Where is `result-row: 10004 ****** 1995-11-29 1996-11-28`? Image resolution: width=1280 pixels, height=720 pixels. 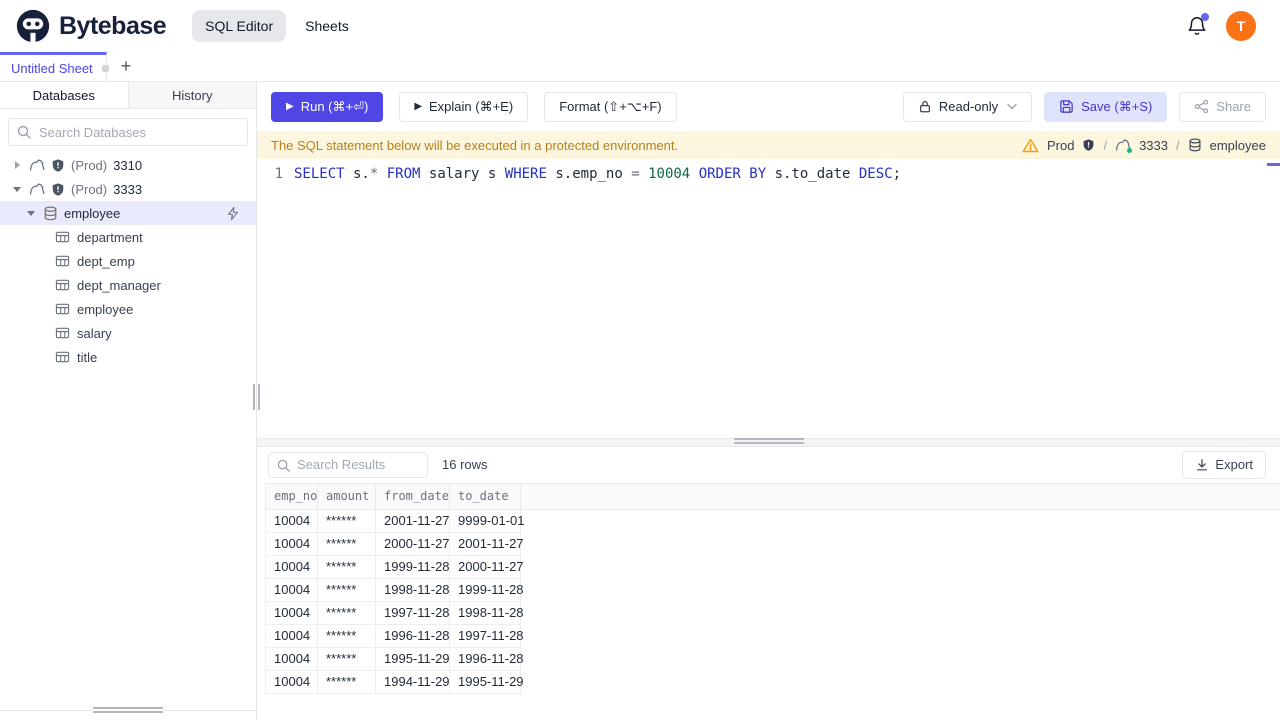
result-row: 10004 ****** 1995-11-29 1996-11-28 is located at coordinates (772, 658).